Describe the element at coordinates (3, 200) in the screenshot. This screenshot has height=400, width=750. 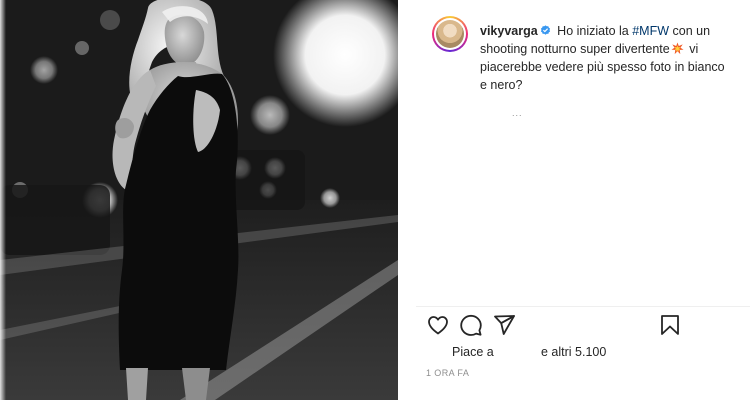
I see `photo-edge-fade` at that location.